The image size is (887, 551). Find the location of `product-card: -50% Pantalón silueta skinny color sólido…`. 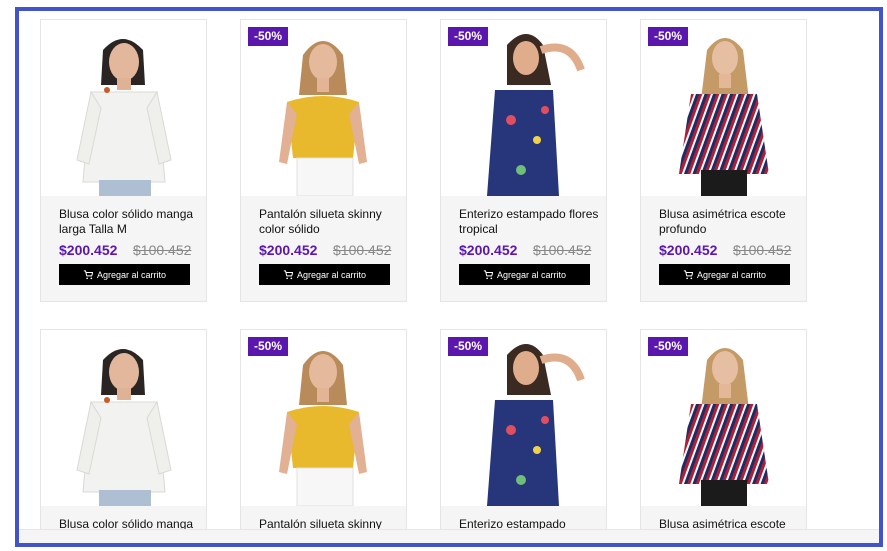

product-card: -50% Pantalón silueta skinny color sólido… is located at coordinates (323, 160).